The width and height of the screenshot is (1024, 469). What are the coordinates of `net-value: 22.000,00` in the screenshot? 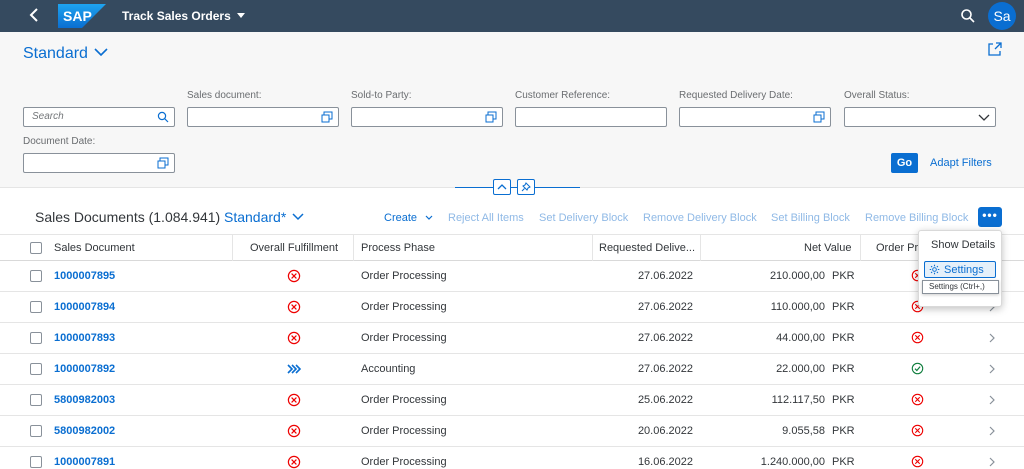 It's located at (800, 369).